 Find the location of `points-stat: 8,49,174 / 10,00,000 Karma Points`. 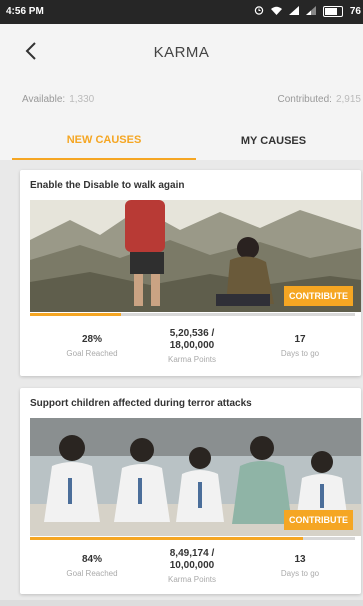

points-stat: 8,49,174 / 10,00,000 Karma Points is located at coordinates (192, 566).